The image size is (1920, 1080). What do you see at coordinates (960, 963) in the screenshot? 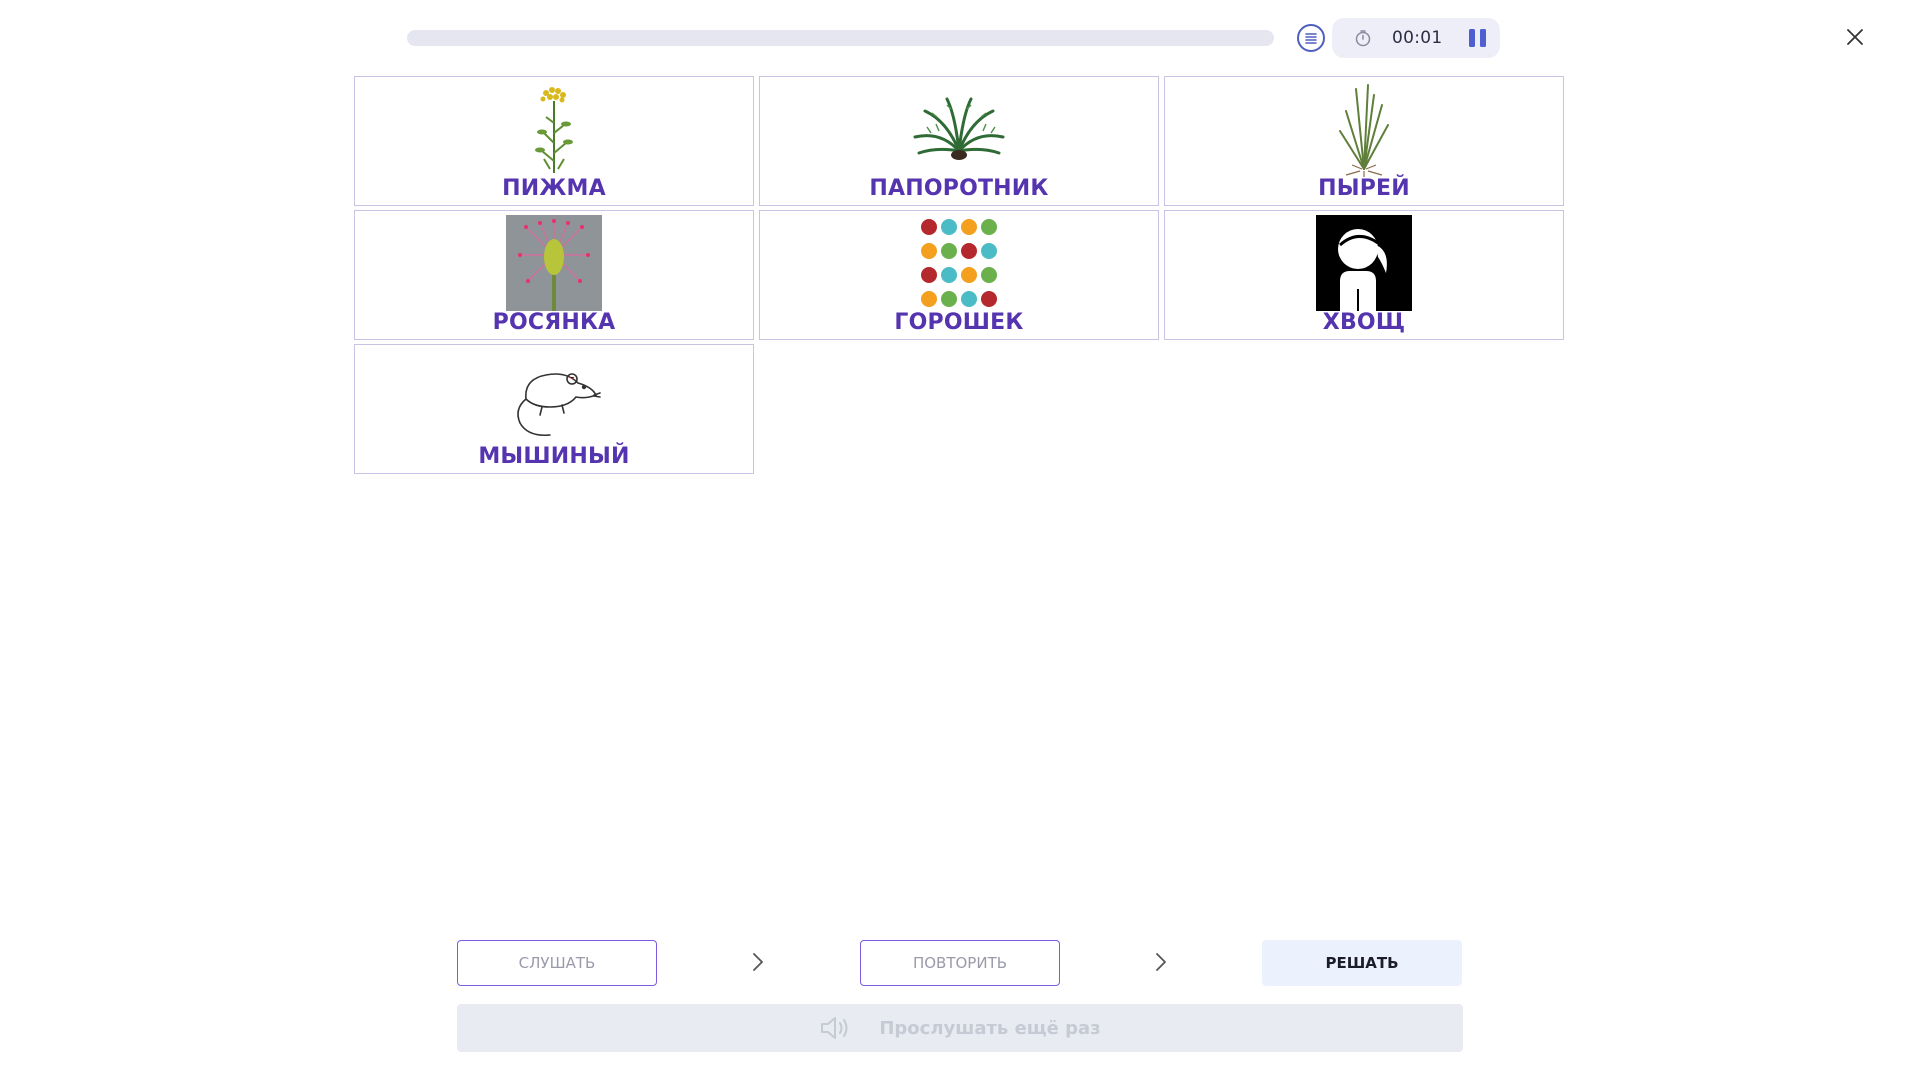
I see `repeat-button: ПОВТОРИТЬ` at bounding box center [960, 963].